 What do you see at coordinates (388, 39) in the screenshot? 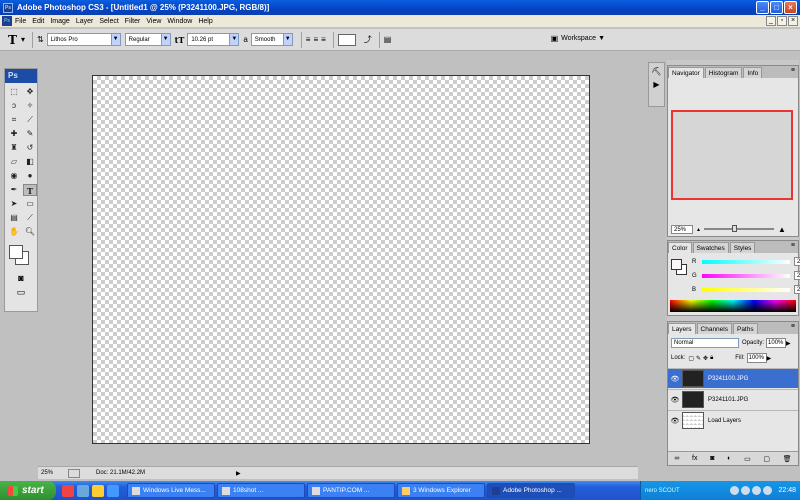
I see `character-palette-icon: ▤` at bounding box center [388, 39].